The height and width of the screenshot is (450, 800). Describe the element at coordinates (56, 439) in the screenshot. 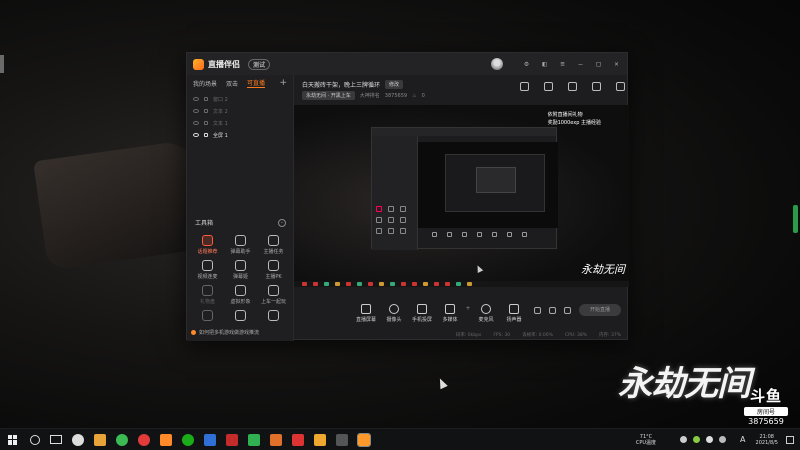

I see `task-view-icon` at that location.